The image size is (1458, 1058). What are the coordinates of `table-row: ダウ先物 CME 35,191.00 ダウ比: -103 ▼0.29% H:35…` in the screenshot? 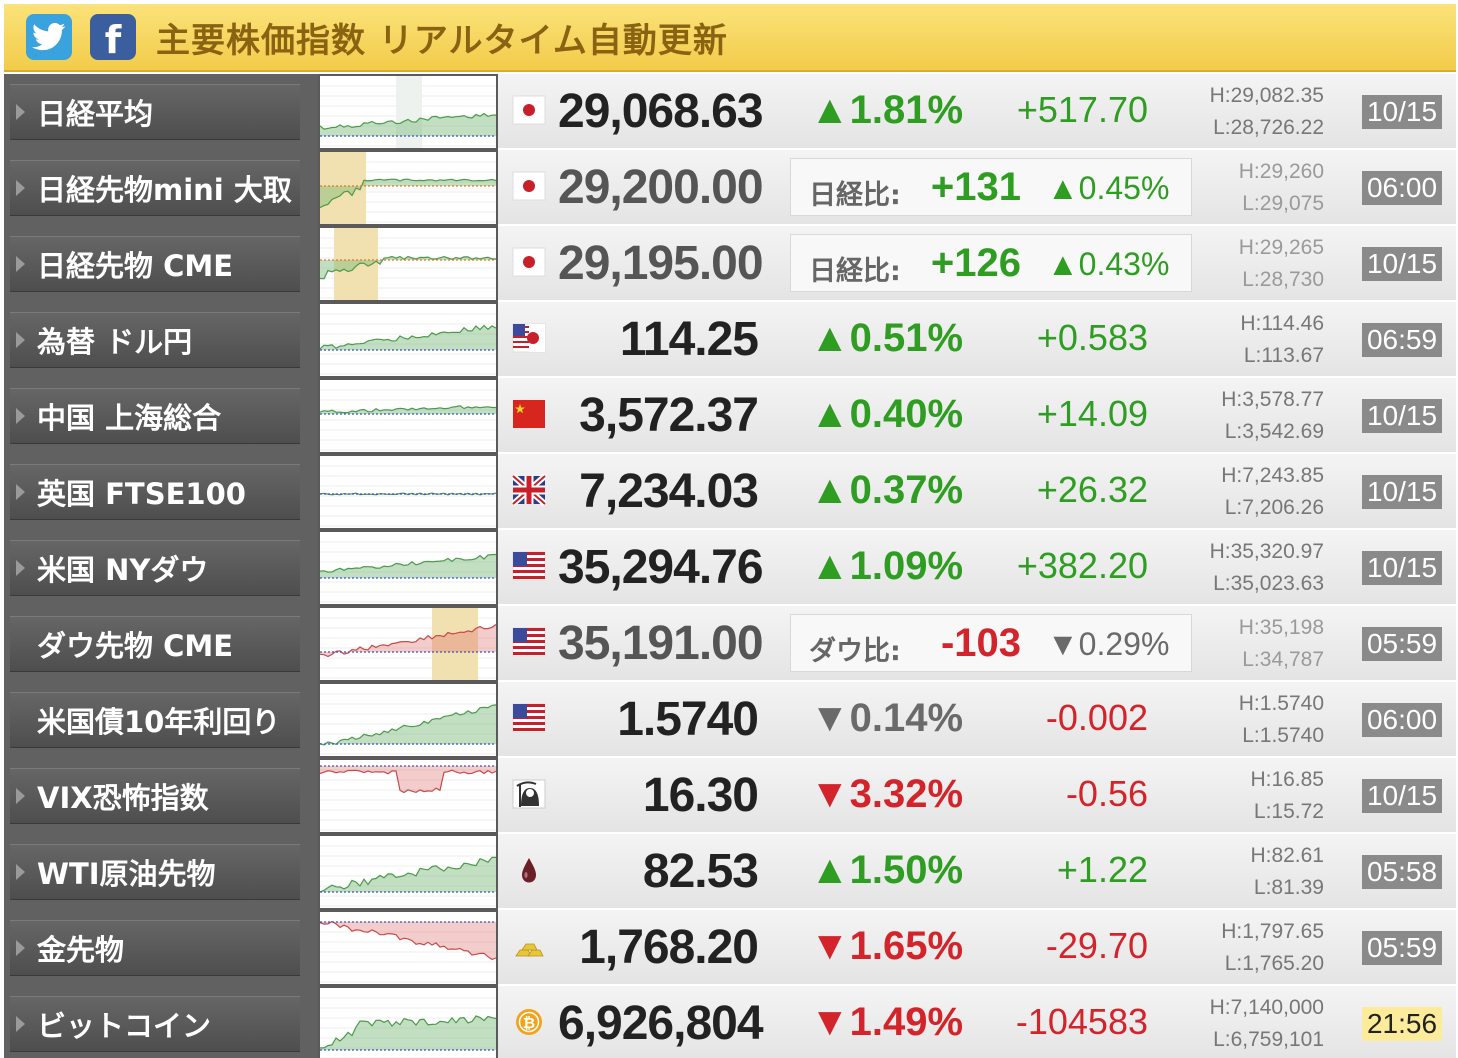 It's located at (730, 644).